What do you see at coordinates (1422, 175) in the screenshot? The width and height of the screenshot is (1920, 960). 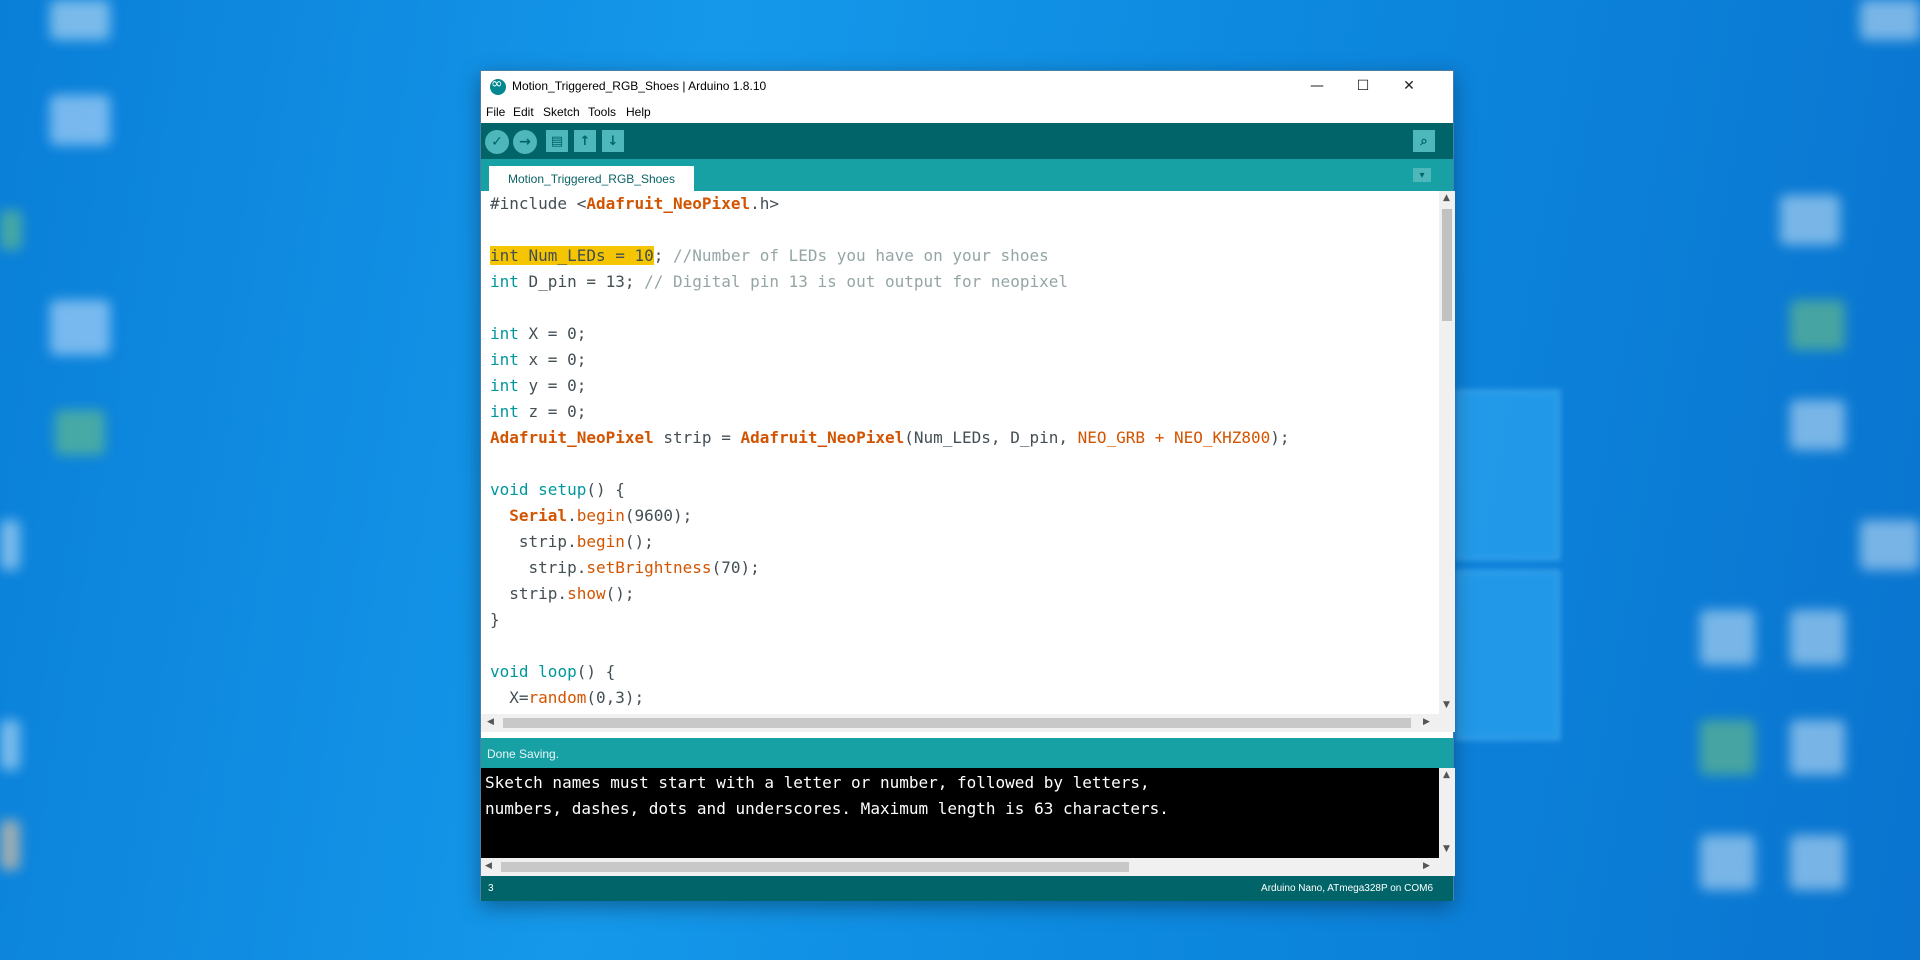 I see `tab-menu-chevron-icon: ▾` at bounding box center [1422, 175].